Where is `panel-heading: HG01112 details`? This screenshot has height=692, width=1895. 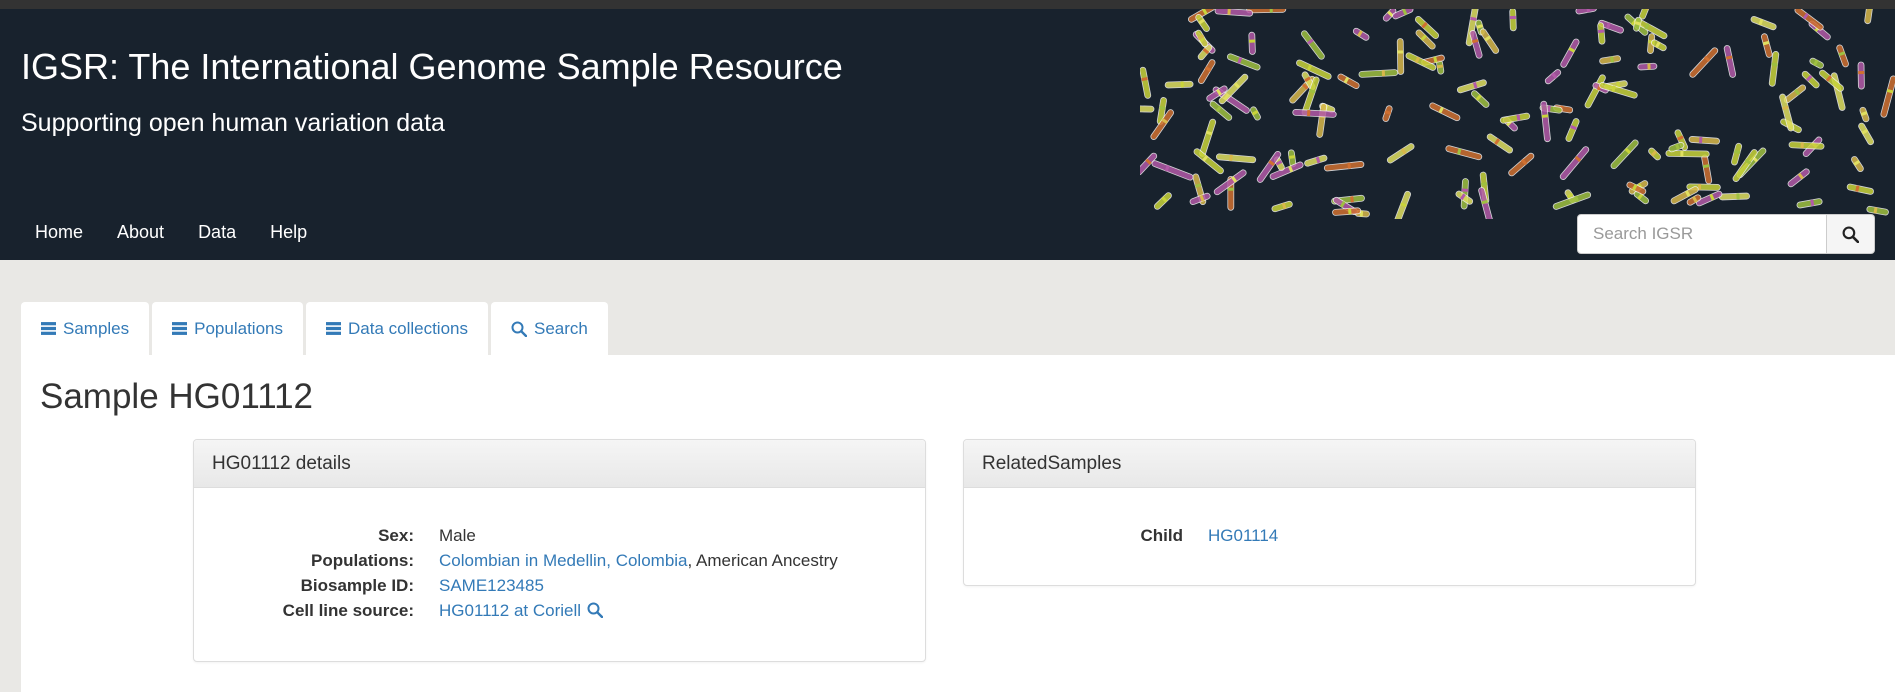 panel-heading: HG01112 details is located at coordinates (559, 464).